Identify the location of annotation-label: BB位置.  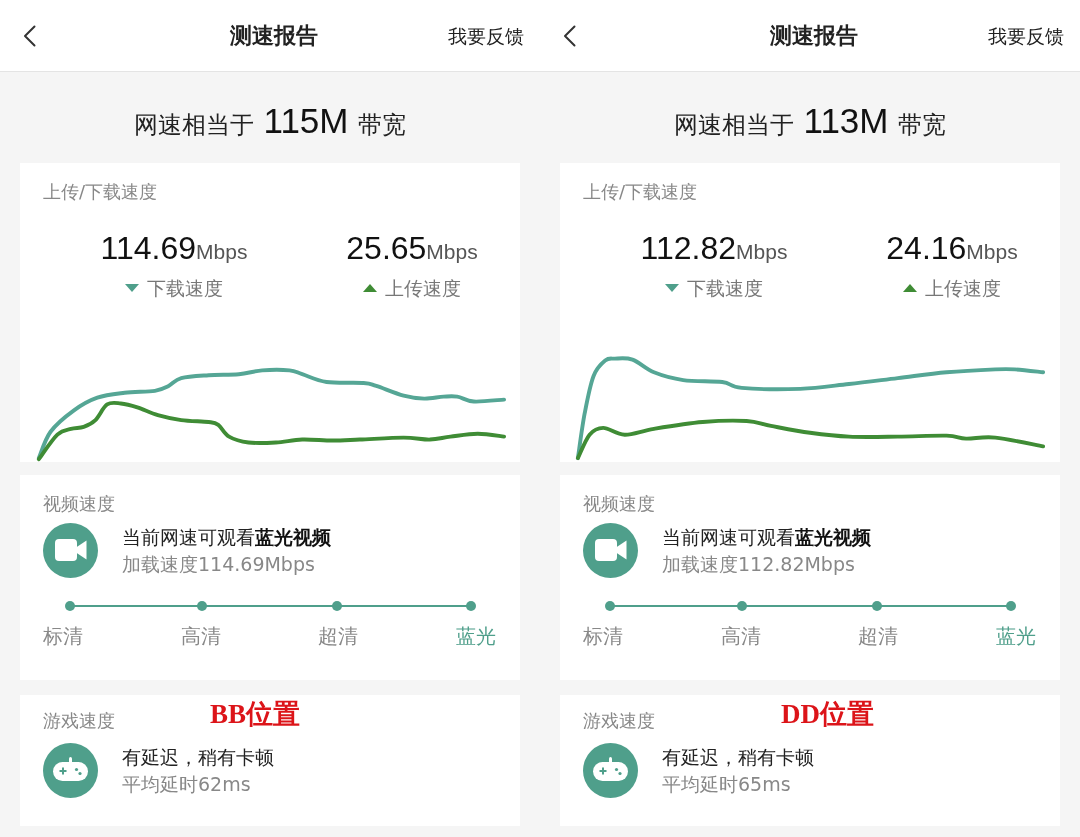
(255, 714).